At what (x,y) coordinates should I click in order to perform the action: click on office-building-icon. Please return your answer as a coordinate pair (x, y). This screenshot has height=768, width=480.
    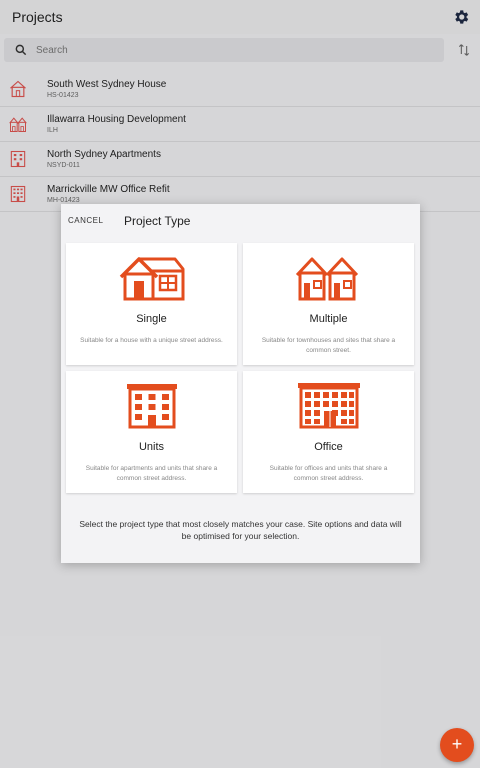
    Looking at the image, I should click on (328, 406).